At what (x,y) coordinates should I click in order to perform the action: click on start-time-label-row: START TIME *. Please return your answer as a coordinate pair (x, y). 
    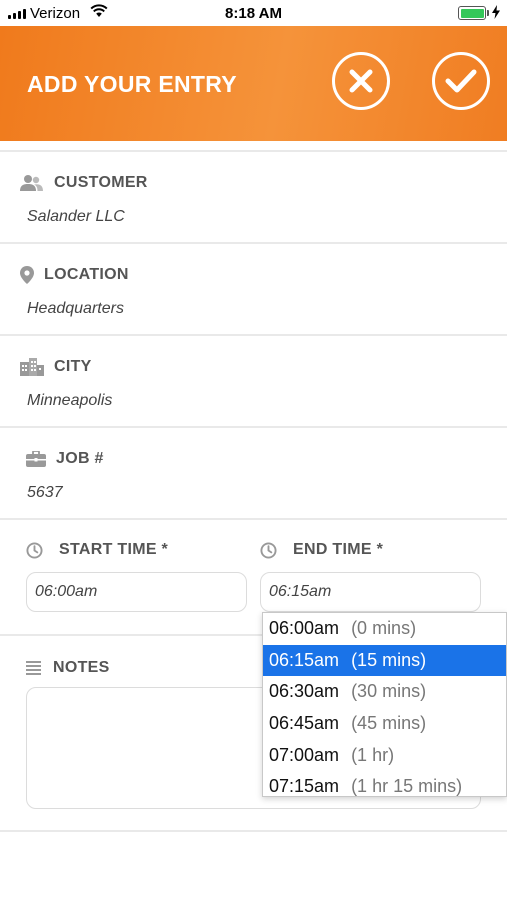
    Looking at the image, I should click on (97, 550).